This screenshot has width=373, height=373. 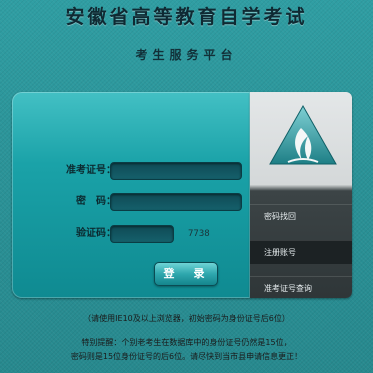 I want to click on notice-warning-2: 密码则是15位身份证号的后6位。请尽快到当市县申请信息更正！, so click(x=186, y=356).